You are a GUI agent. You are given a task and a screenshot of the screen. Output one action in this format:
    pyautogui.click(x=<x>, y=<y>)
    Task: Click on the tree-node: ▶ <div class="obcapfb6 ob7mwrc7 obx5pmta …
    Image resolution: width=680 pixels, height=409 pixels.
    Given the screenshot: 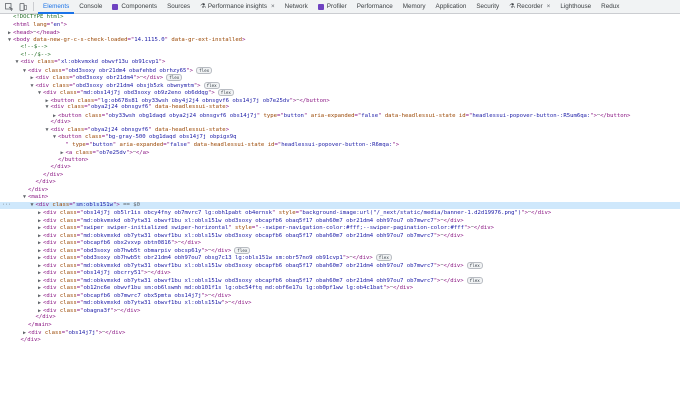 What is the action you would take?
    pyautogui.click(x=340, y=296)
    